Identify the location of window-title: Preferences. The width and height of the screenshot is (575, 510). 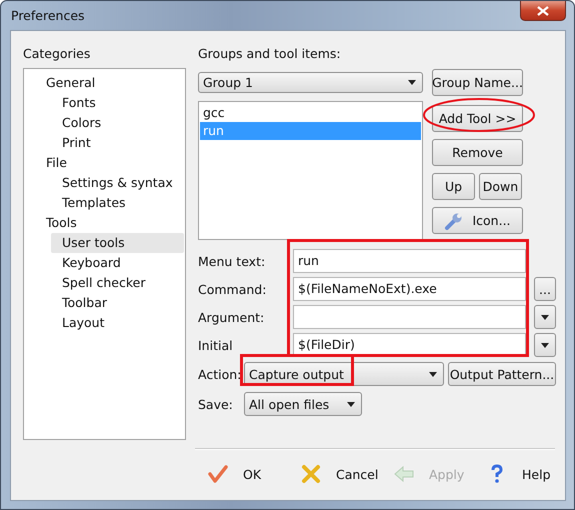
(48, 15).